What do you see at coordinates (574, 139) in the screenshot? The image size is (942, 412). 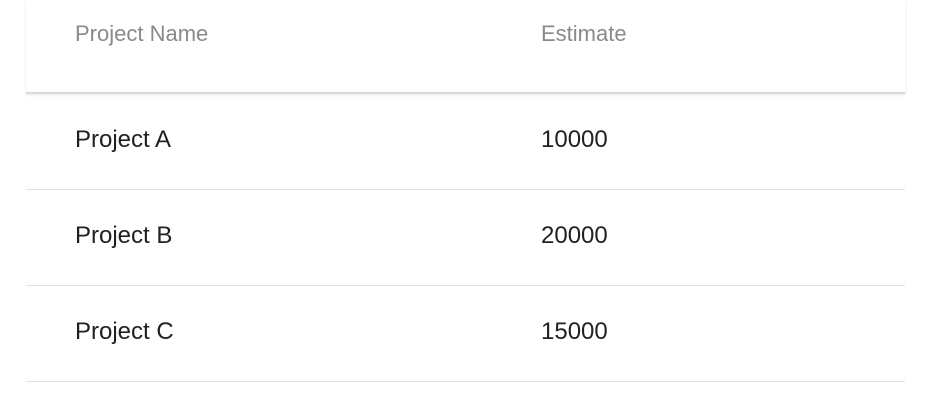 I see `cell-estimate: 10000` at bounding box center [574, 139].